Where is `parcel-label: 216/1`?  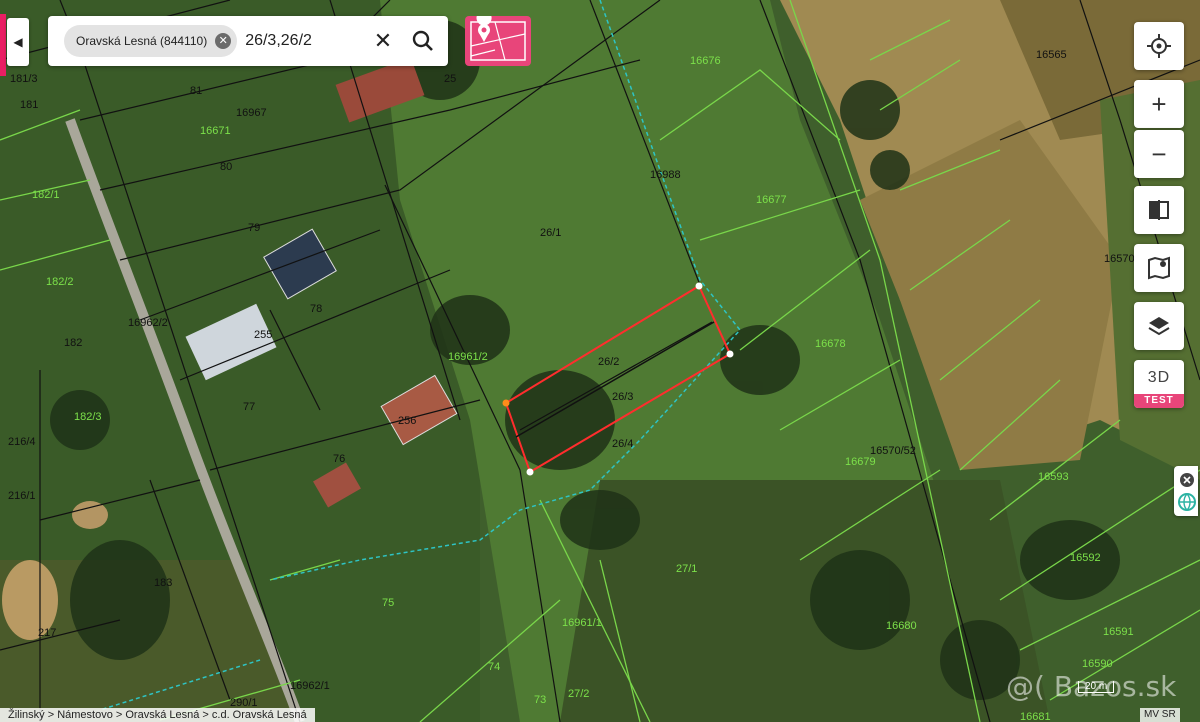 parcel-label: 216/1 is located at coordinates (22, 496).